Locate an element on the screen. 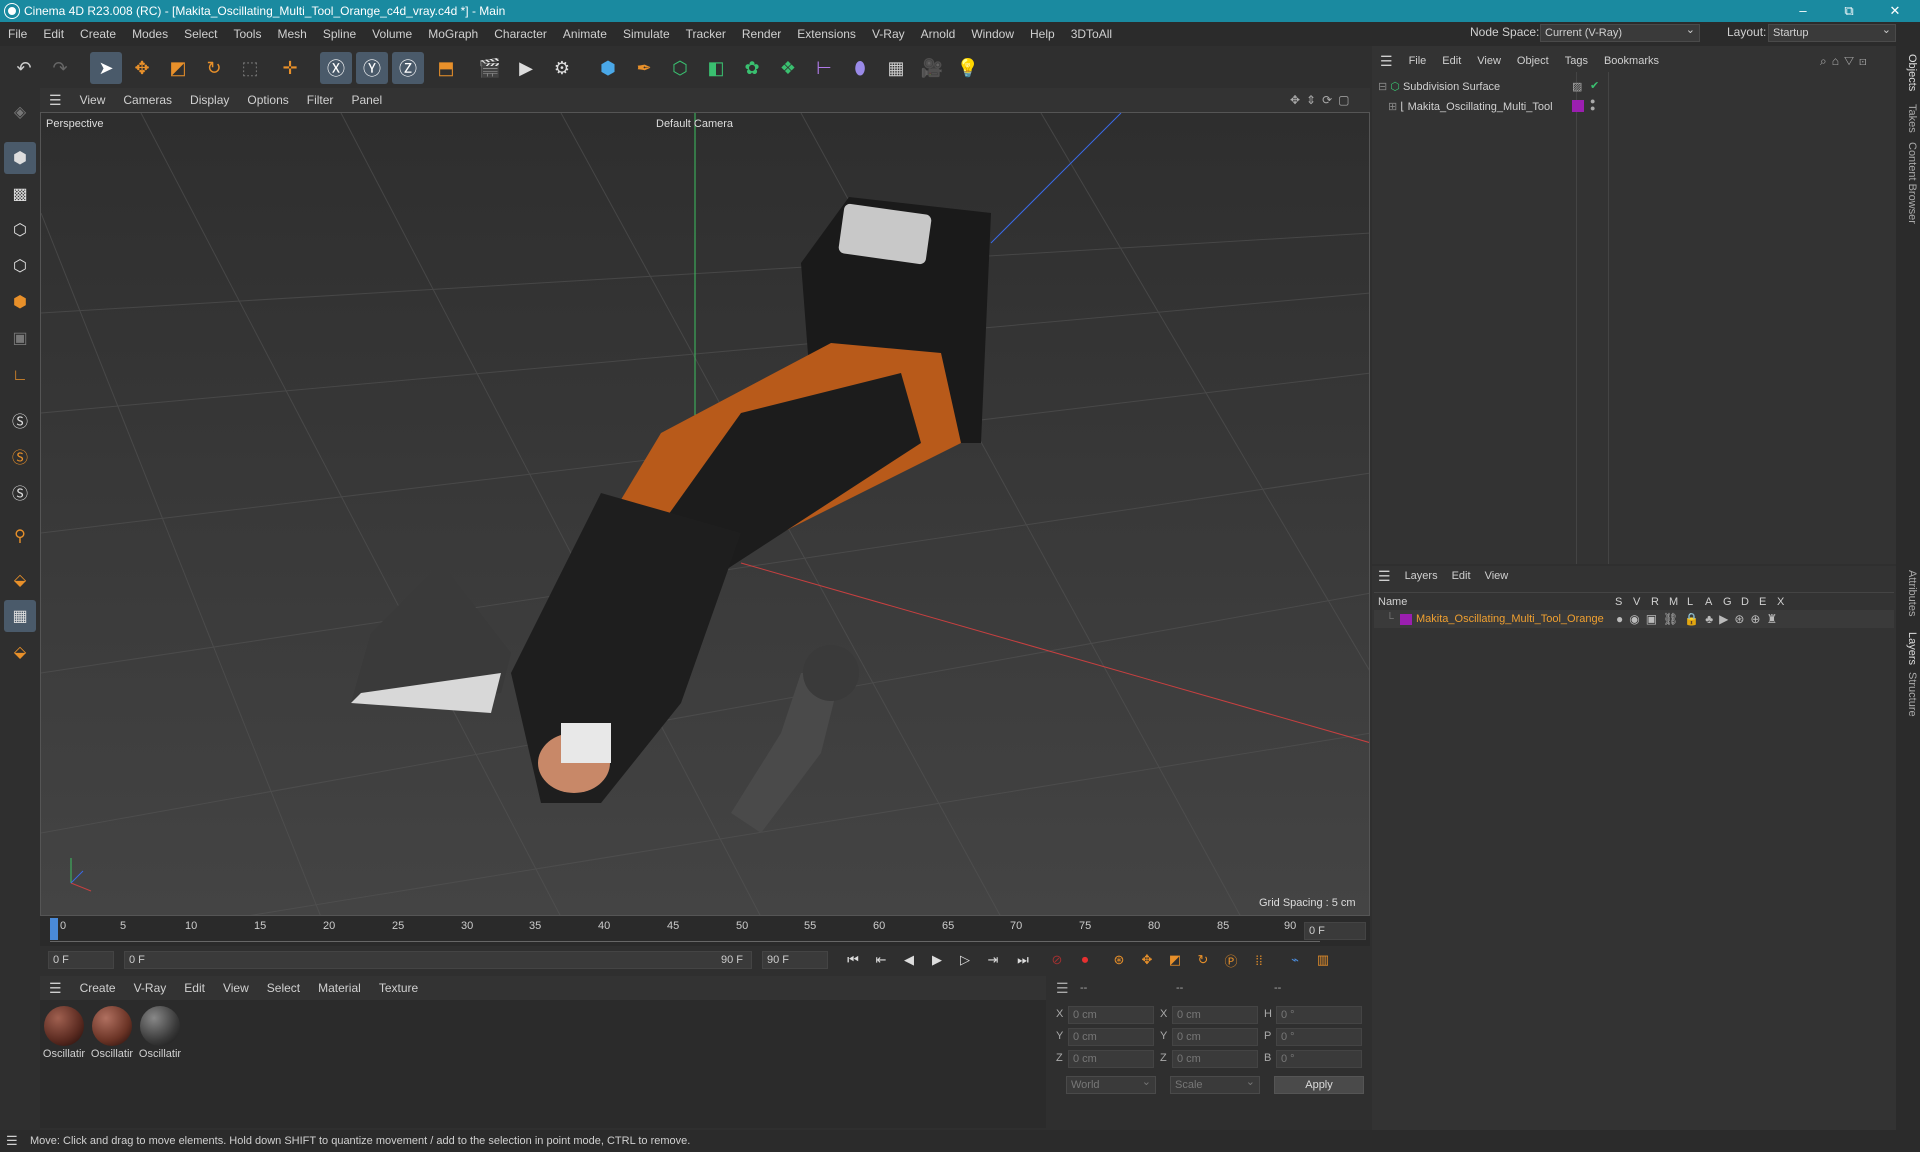 This screenshot has height=1152, width=1920. live-selection-icon: ⬚ is located at coordinates (250, 68).